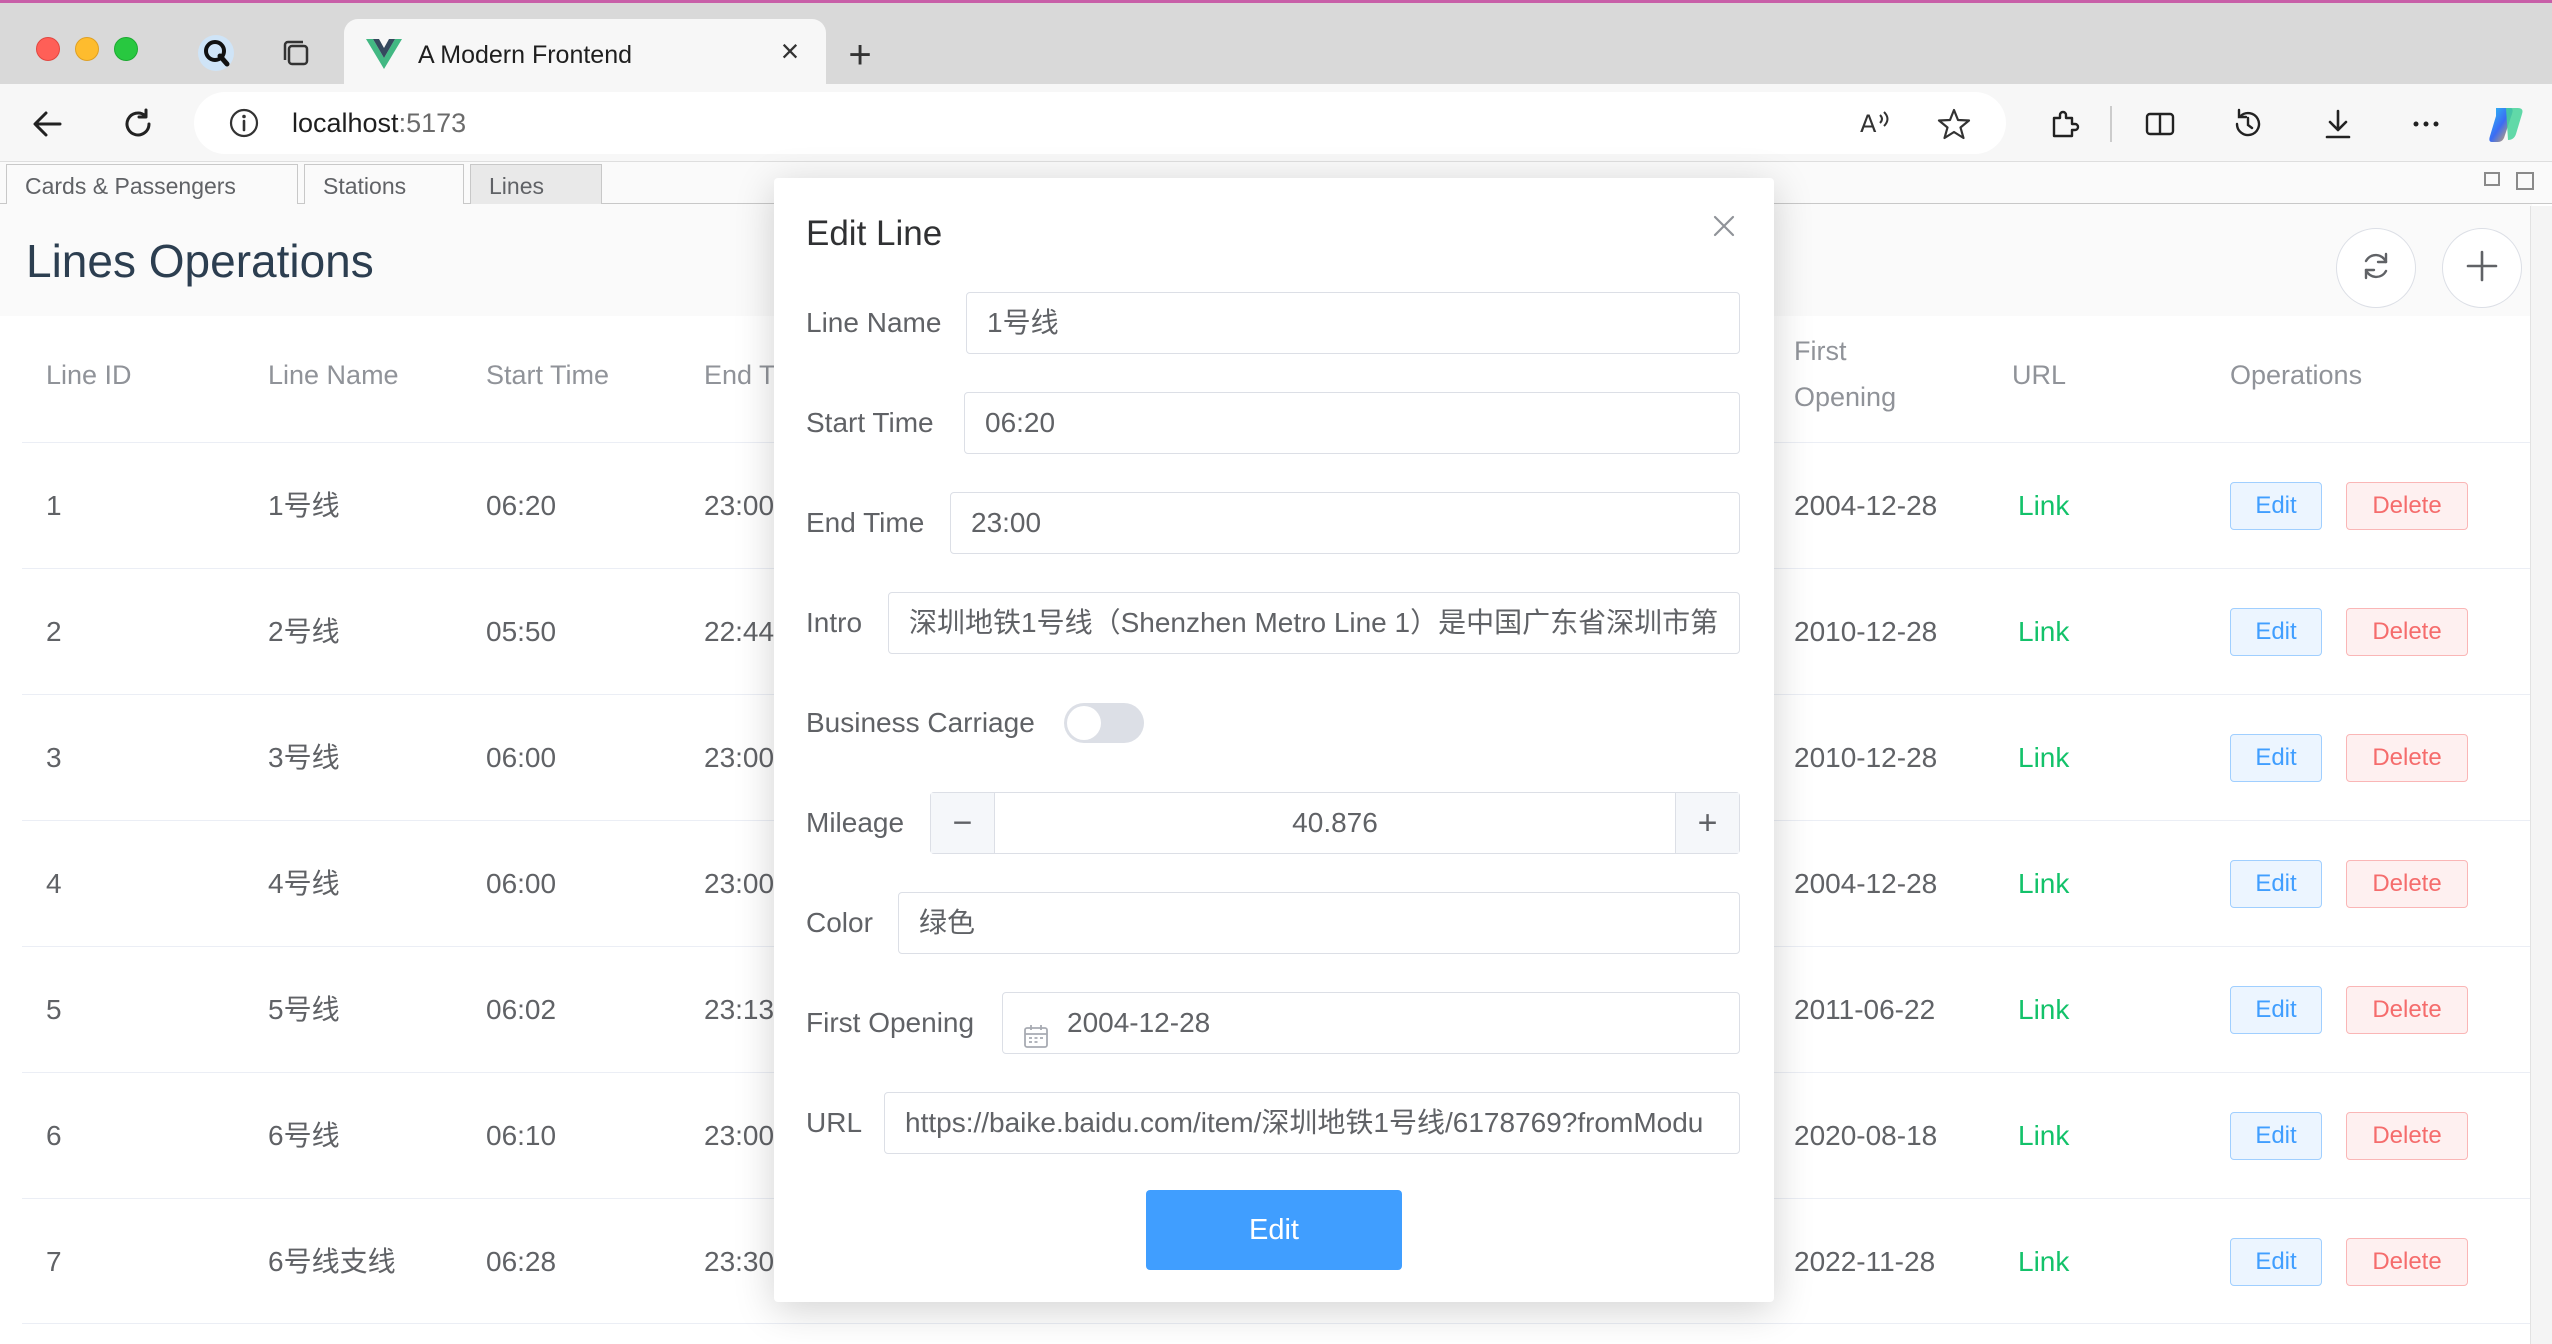 Image resolution: width=2552 pixels, height=1344 pixels. Describe the element at coordinates (2160, 124) in the screenshot. I see `split-screen-icon` at that location.